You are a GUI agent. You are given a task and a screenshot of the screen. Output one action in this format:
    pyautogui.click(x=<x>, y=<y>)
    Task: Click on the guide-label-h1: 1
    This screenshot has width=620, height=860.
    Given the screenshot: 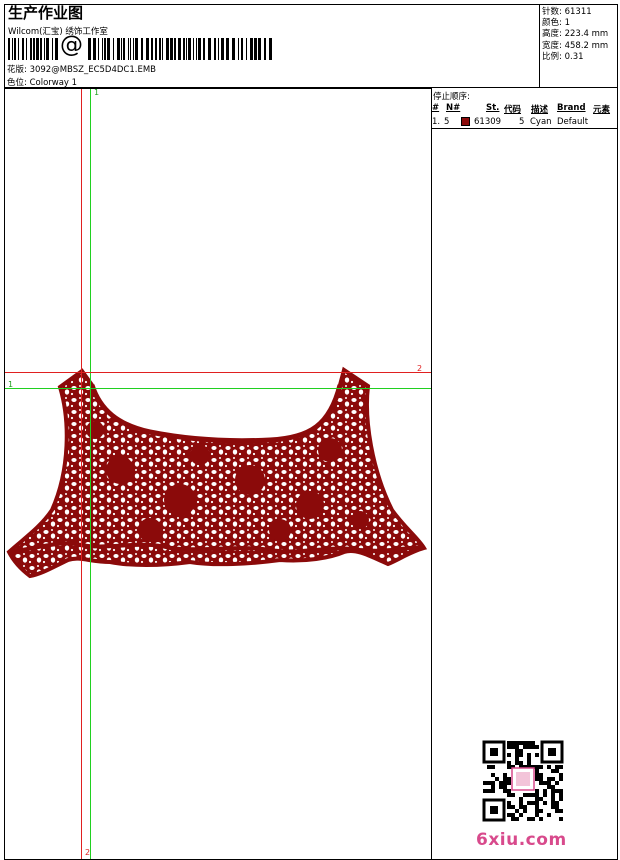 What is the action you would take?
    pyautogui.click(x=11, y=384)
    